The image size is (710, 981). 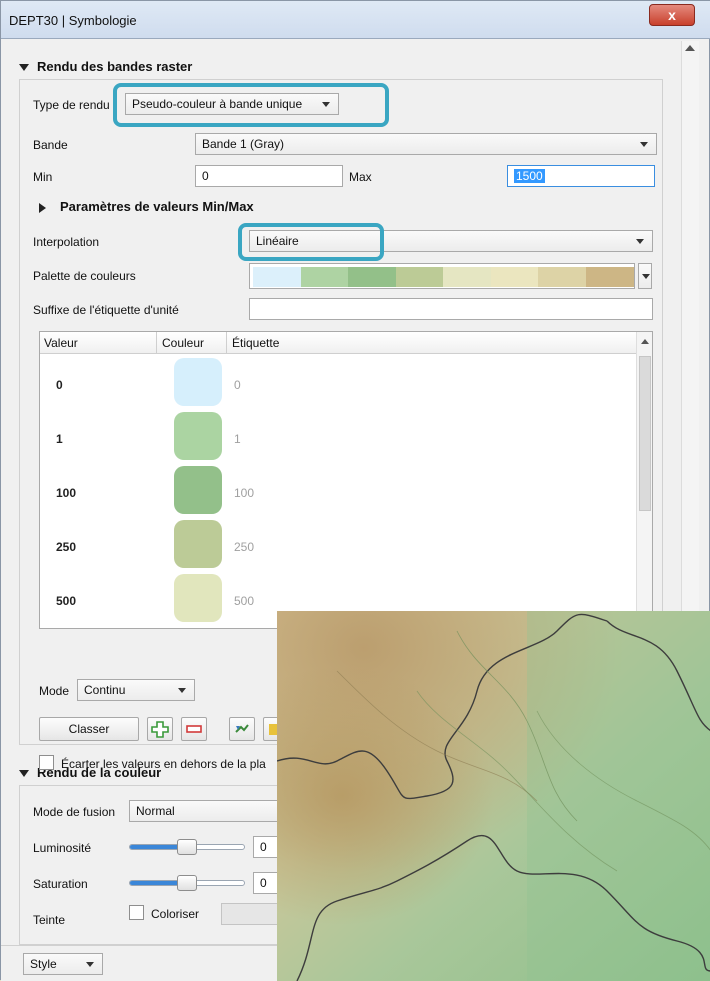 What do you see at coordinates (360, 177) in the screenshot?
I see `max-label: Max` at bounding box center [360, 177].